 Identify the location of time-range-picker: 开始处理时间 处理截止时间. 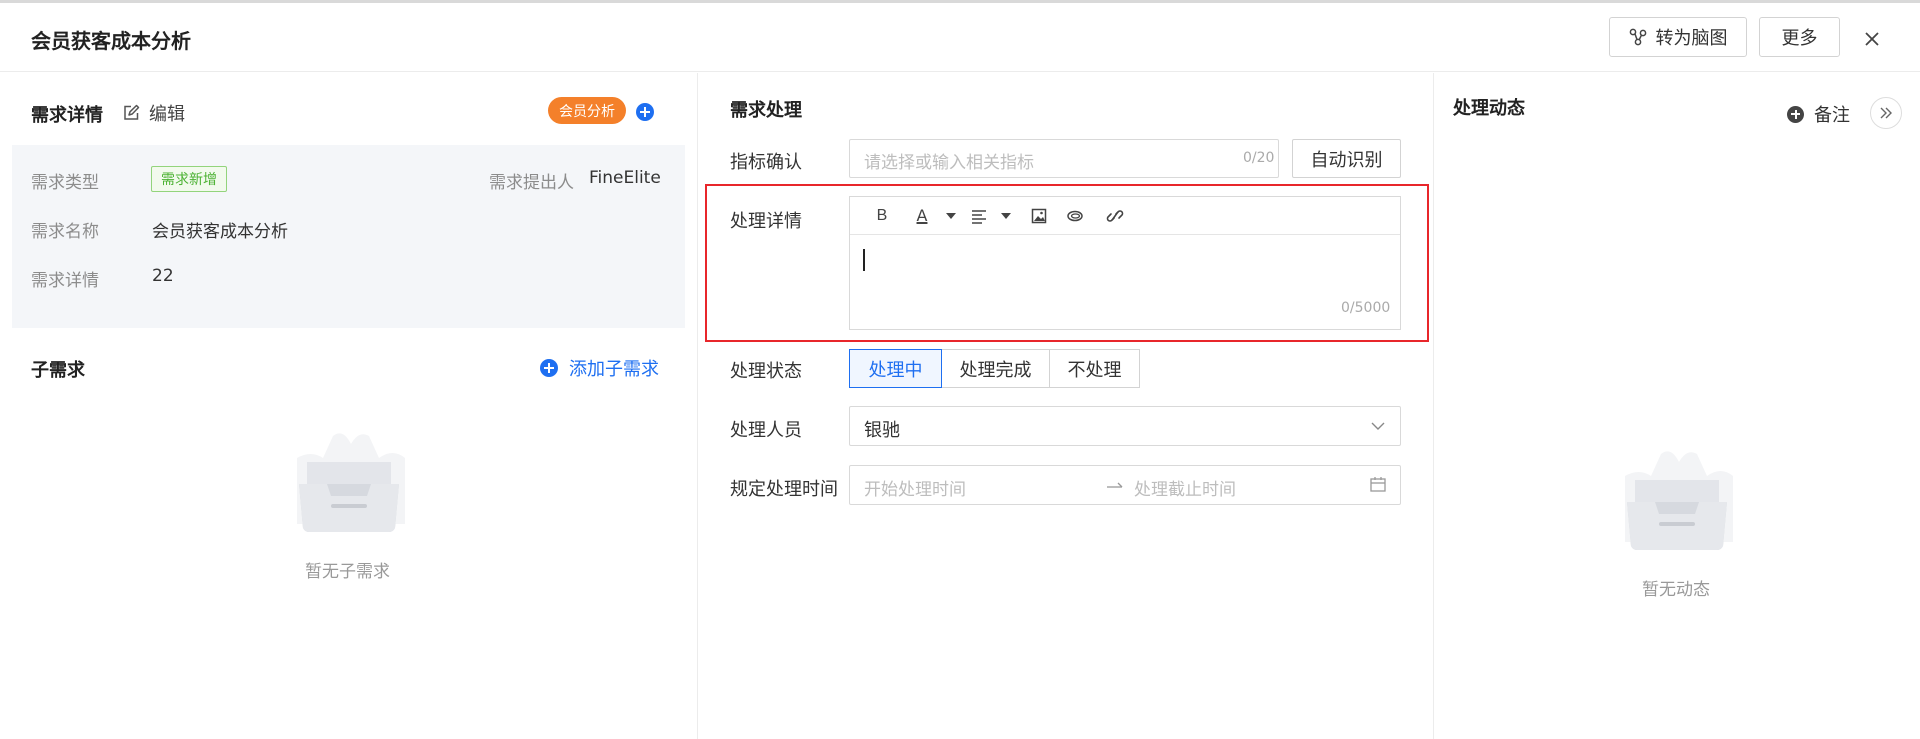
(1125, 485).